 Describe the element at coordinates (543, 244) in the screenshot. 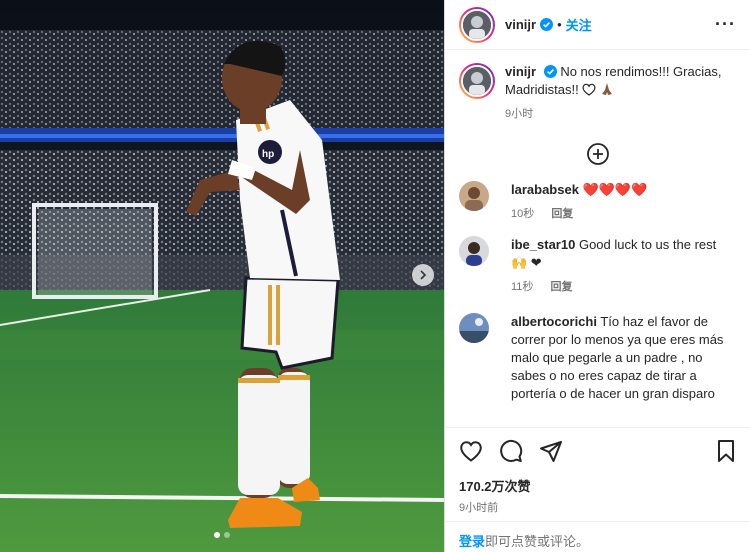

I see `commenter-username: ibe_star10` at that location.